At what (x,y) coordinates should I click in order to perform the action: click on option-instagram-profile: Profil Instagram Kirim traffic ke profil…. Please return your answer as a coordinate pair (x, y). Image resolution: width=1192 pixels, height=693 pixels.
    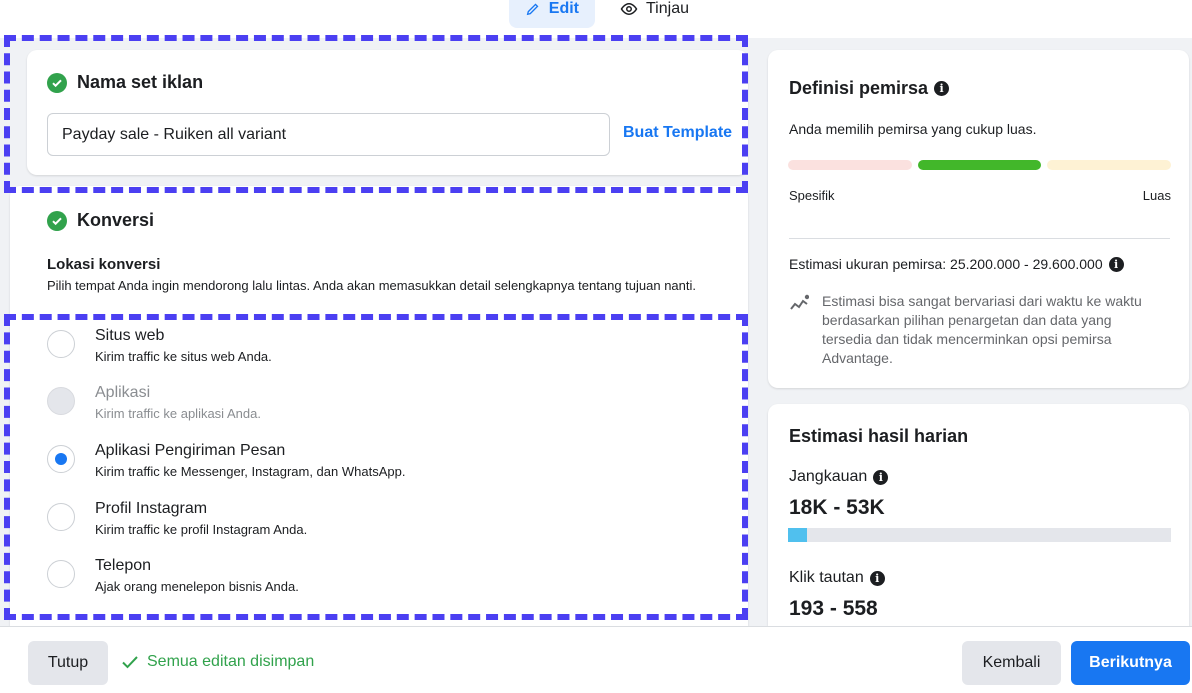
    Looking at the image, I should click on (377, 523).